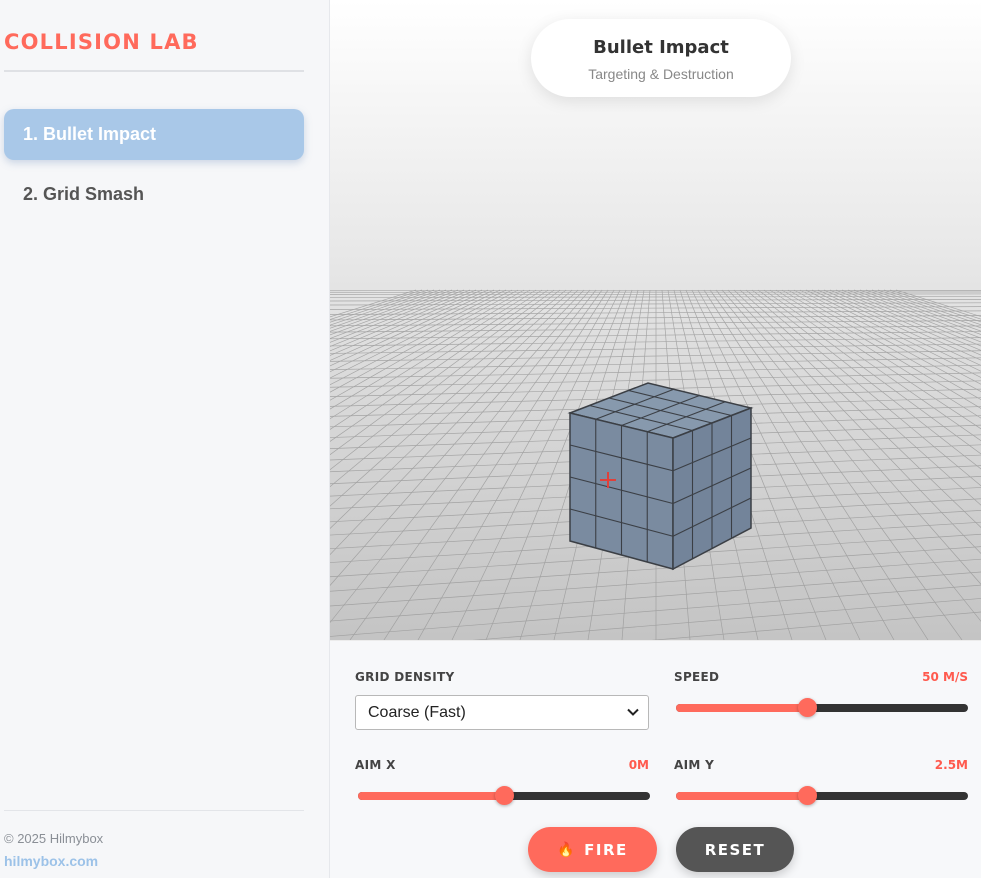 Image resolution: width=981 pixels, height=878 pixels. I want to click on aim-x-slider, so click(504, 795).